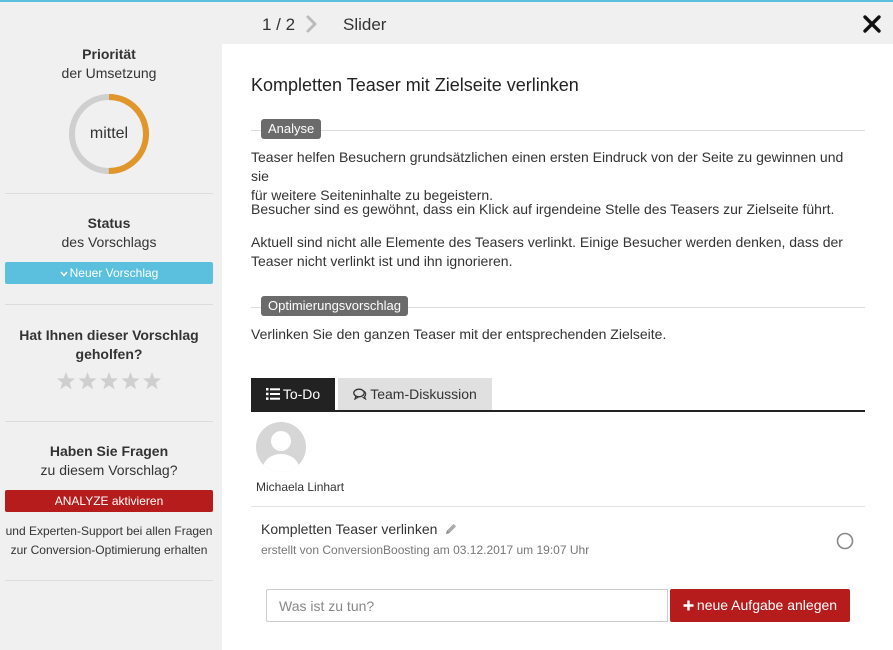 This screenshot has height=650, width=893. Describe the element at coordinates (301, 394) in the screenshot. I see `tab-todo-label: To-Do` at that location.